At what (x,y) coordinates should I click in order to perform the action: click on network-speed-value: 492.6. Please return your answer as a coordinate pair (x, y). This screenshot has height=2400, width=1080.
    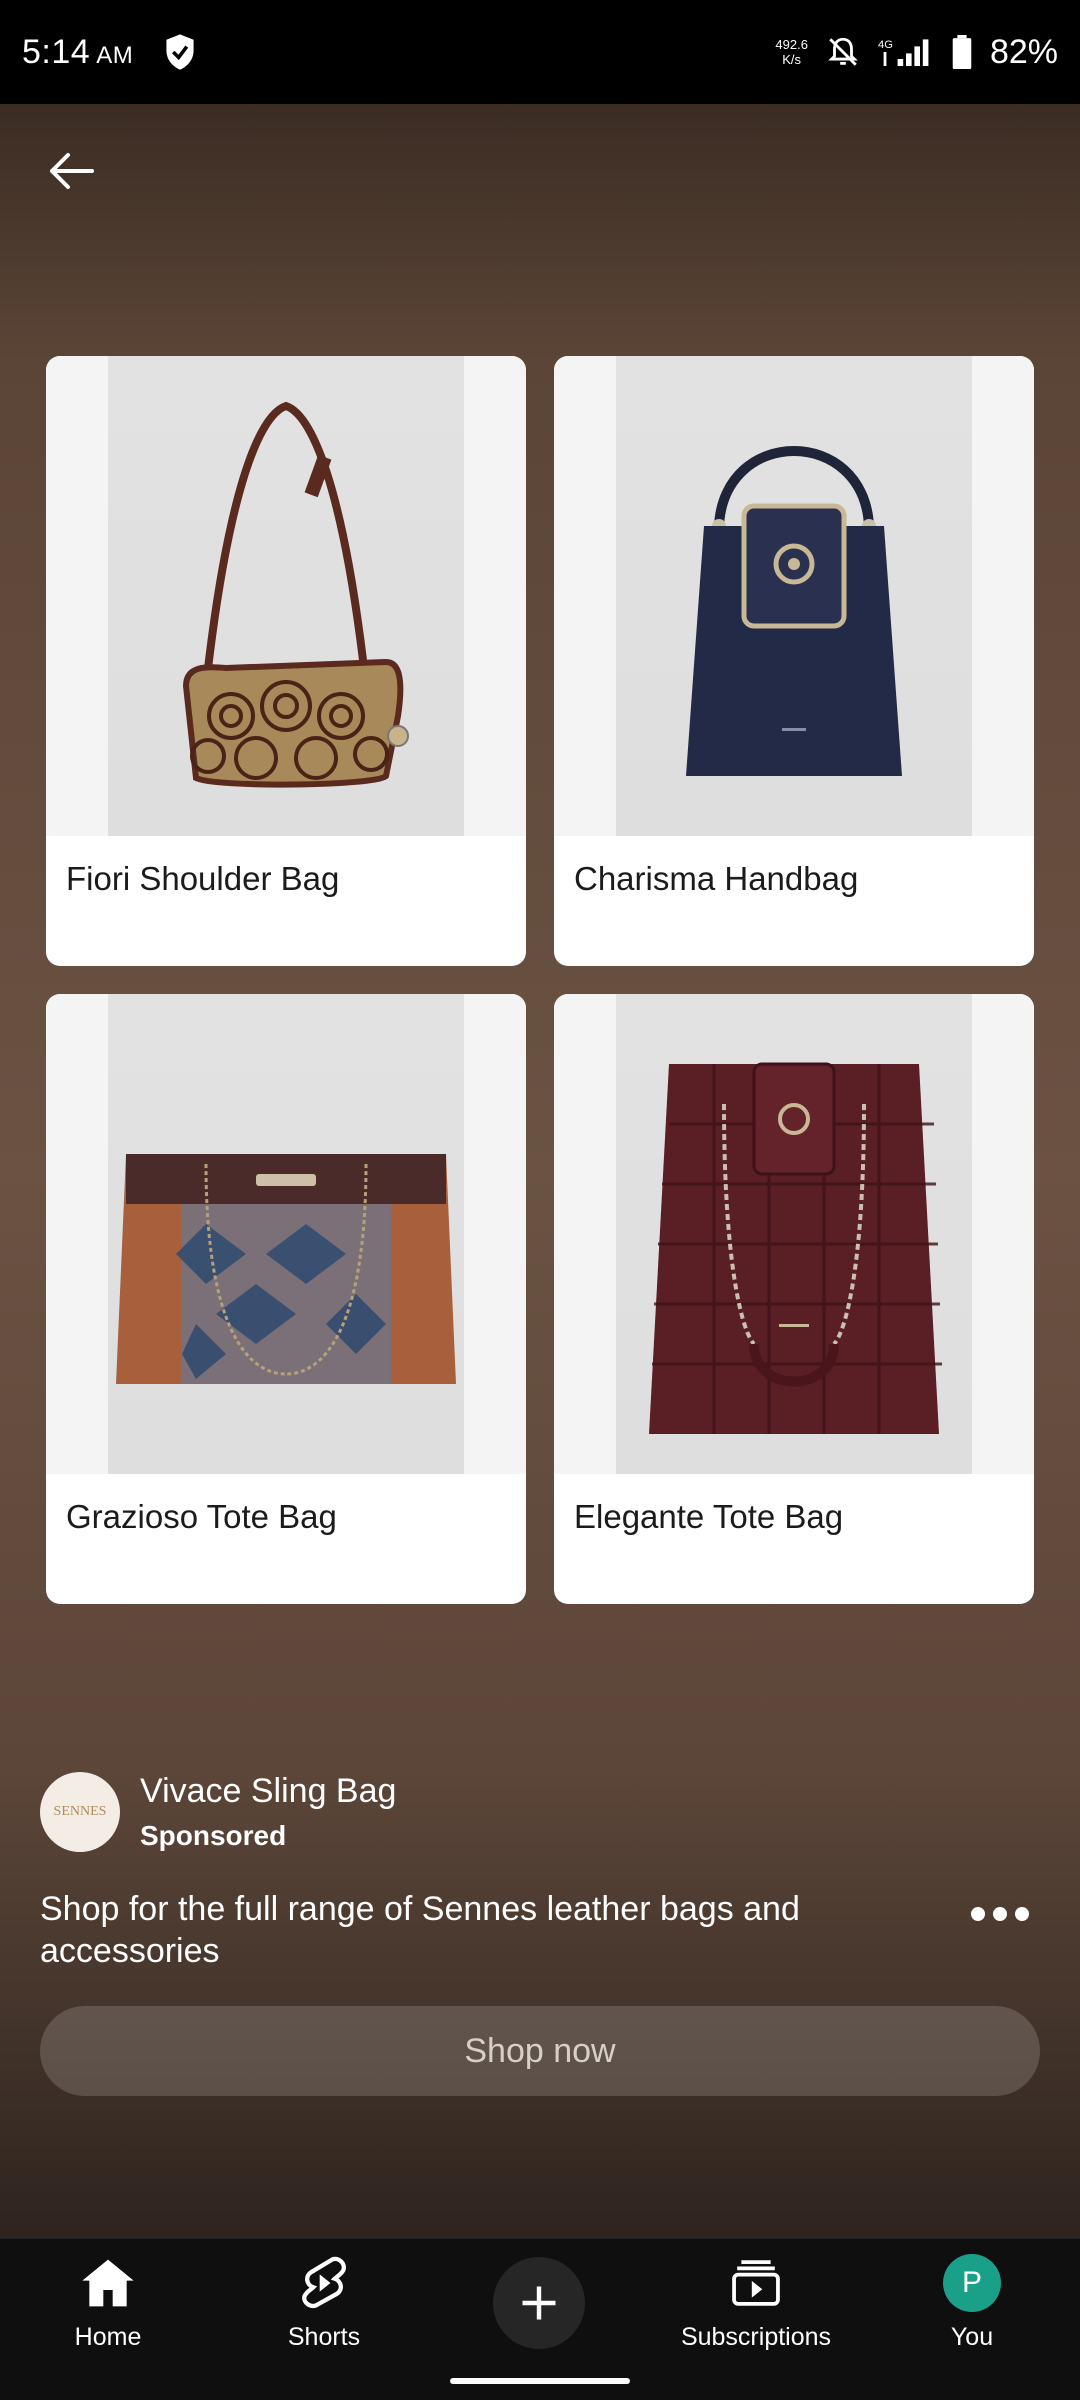
    Looking at the image, I should click on (791, 44).